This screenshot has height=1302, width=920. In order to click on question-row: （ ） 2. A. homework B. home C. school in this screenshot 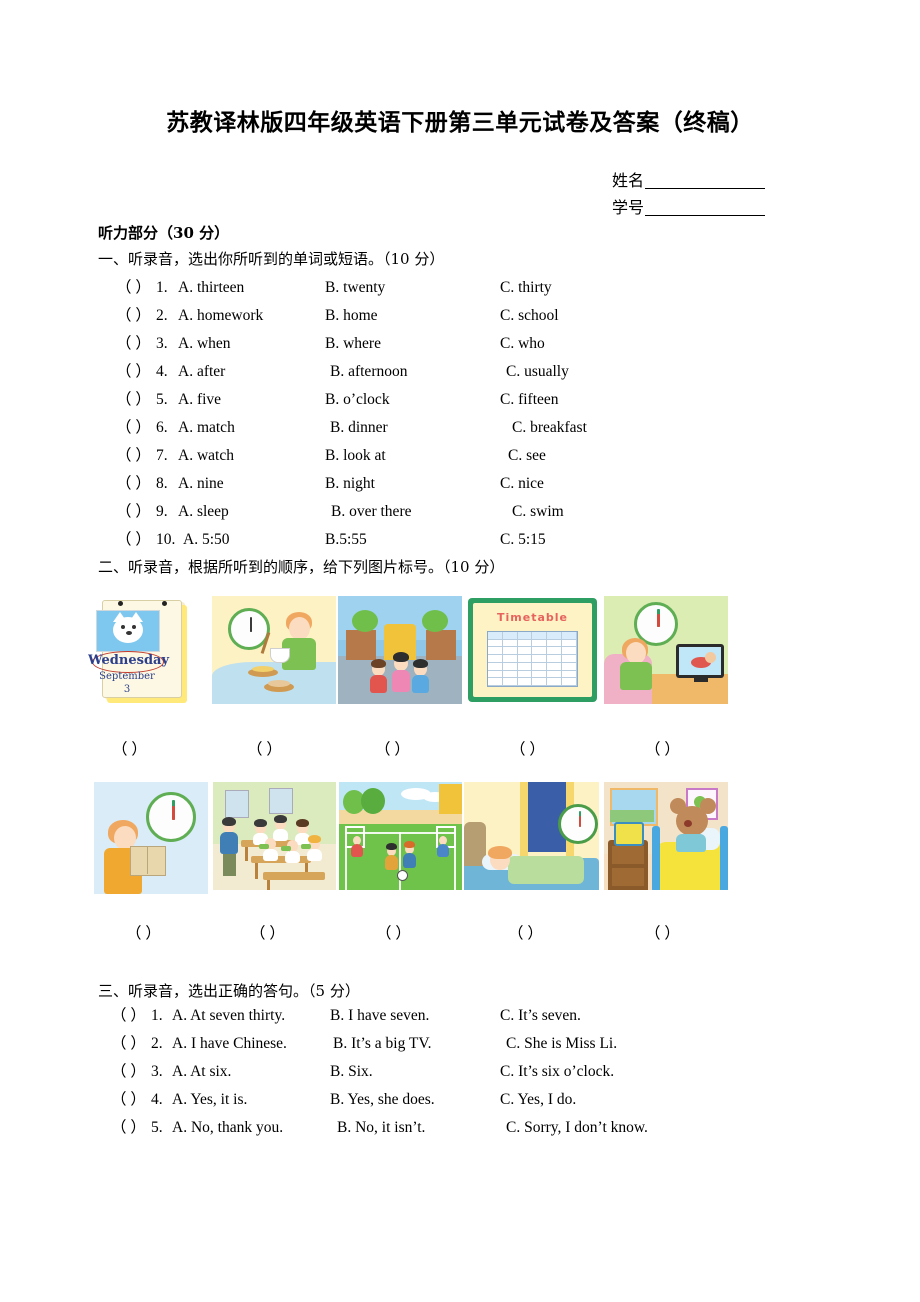, I will do `click(460, 316)`.